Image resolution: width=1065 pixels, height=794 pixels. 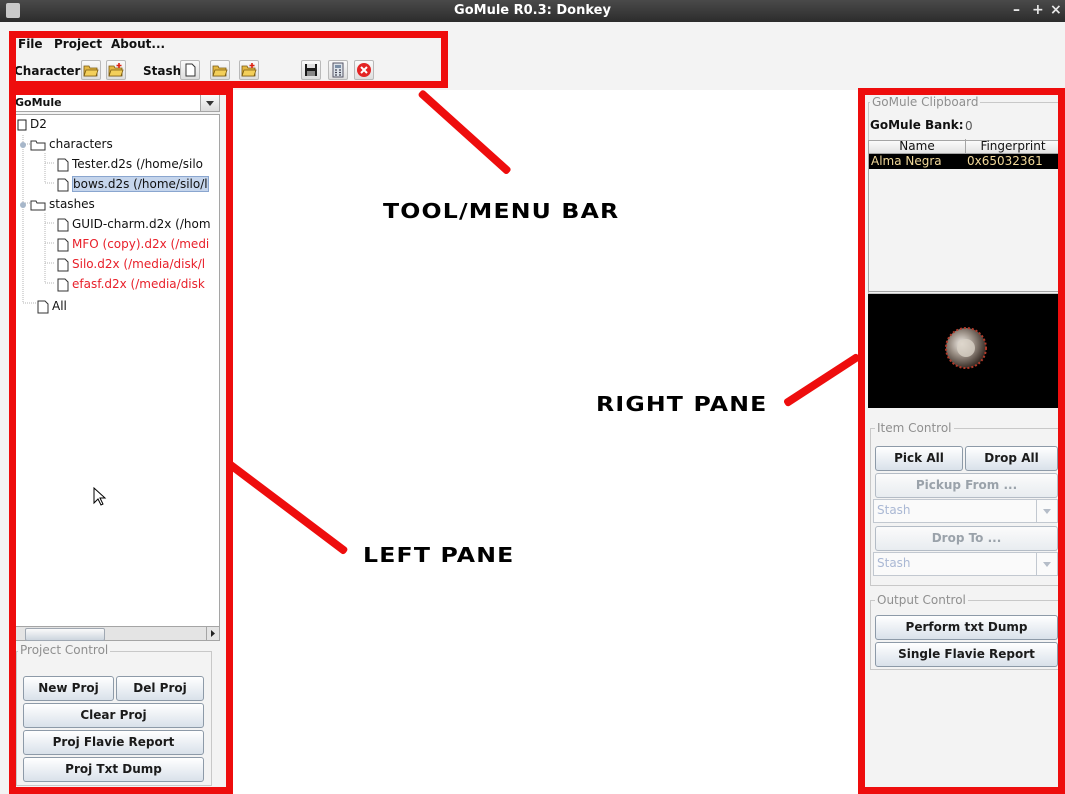 What do you see at coordinates (1038, 10) in the screenshot?
I see `maximize-button: +` at bounding box center [1038, 10].